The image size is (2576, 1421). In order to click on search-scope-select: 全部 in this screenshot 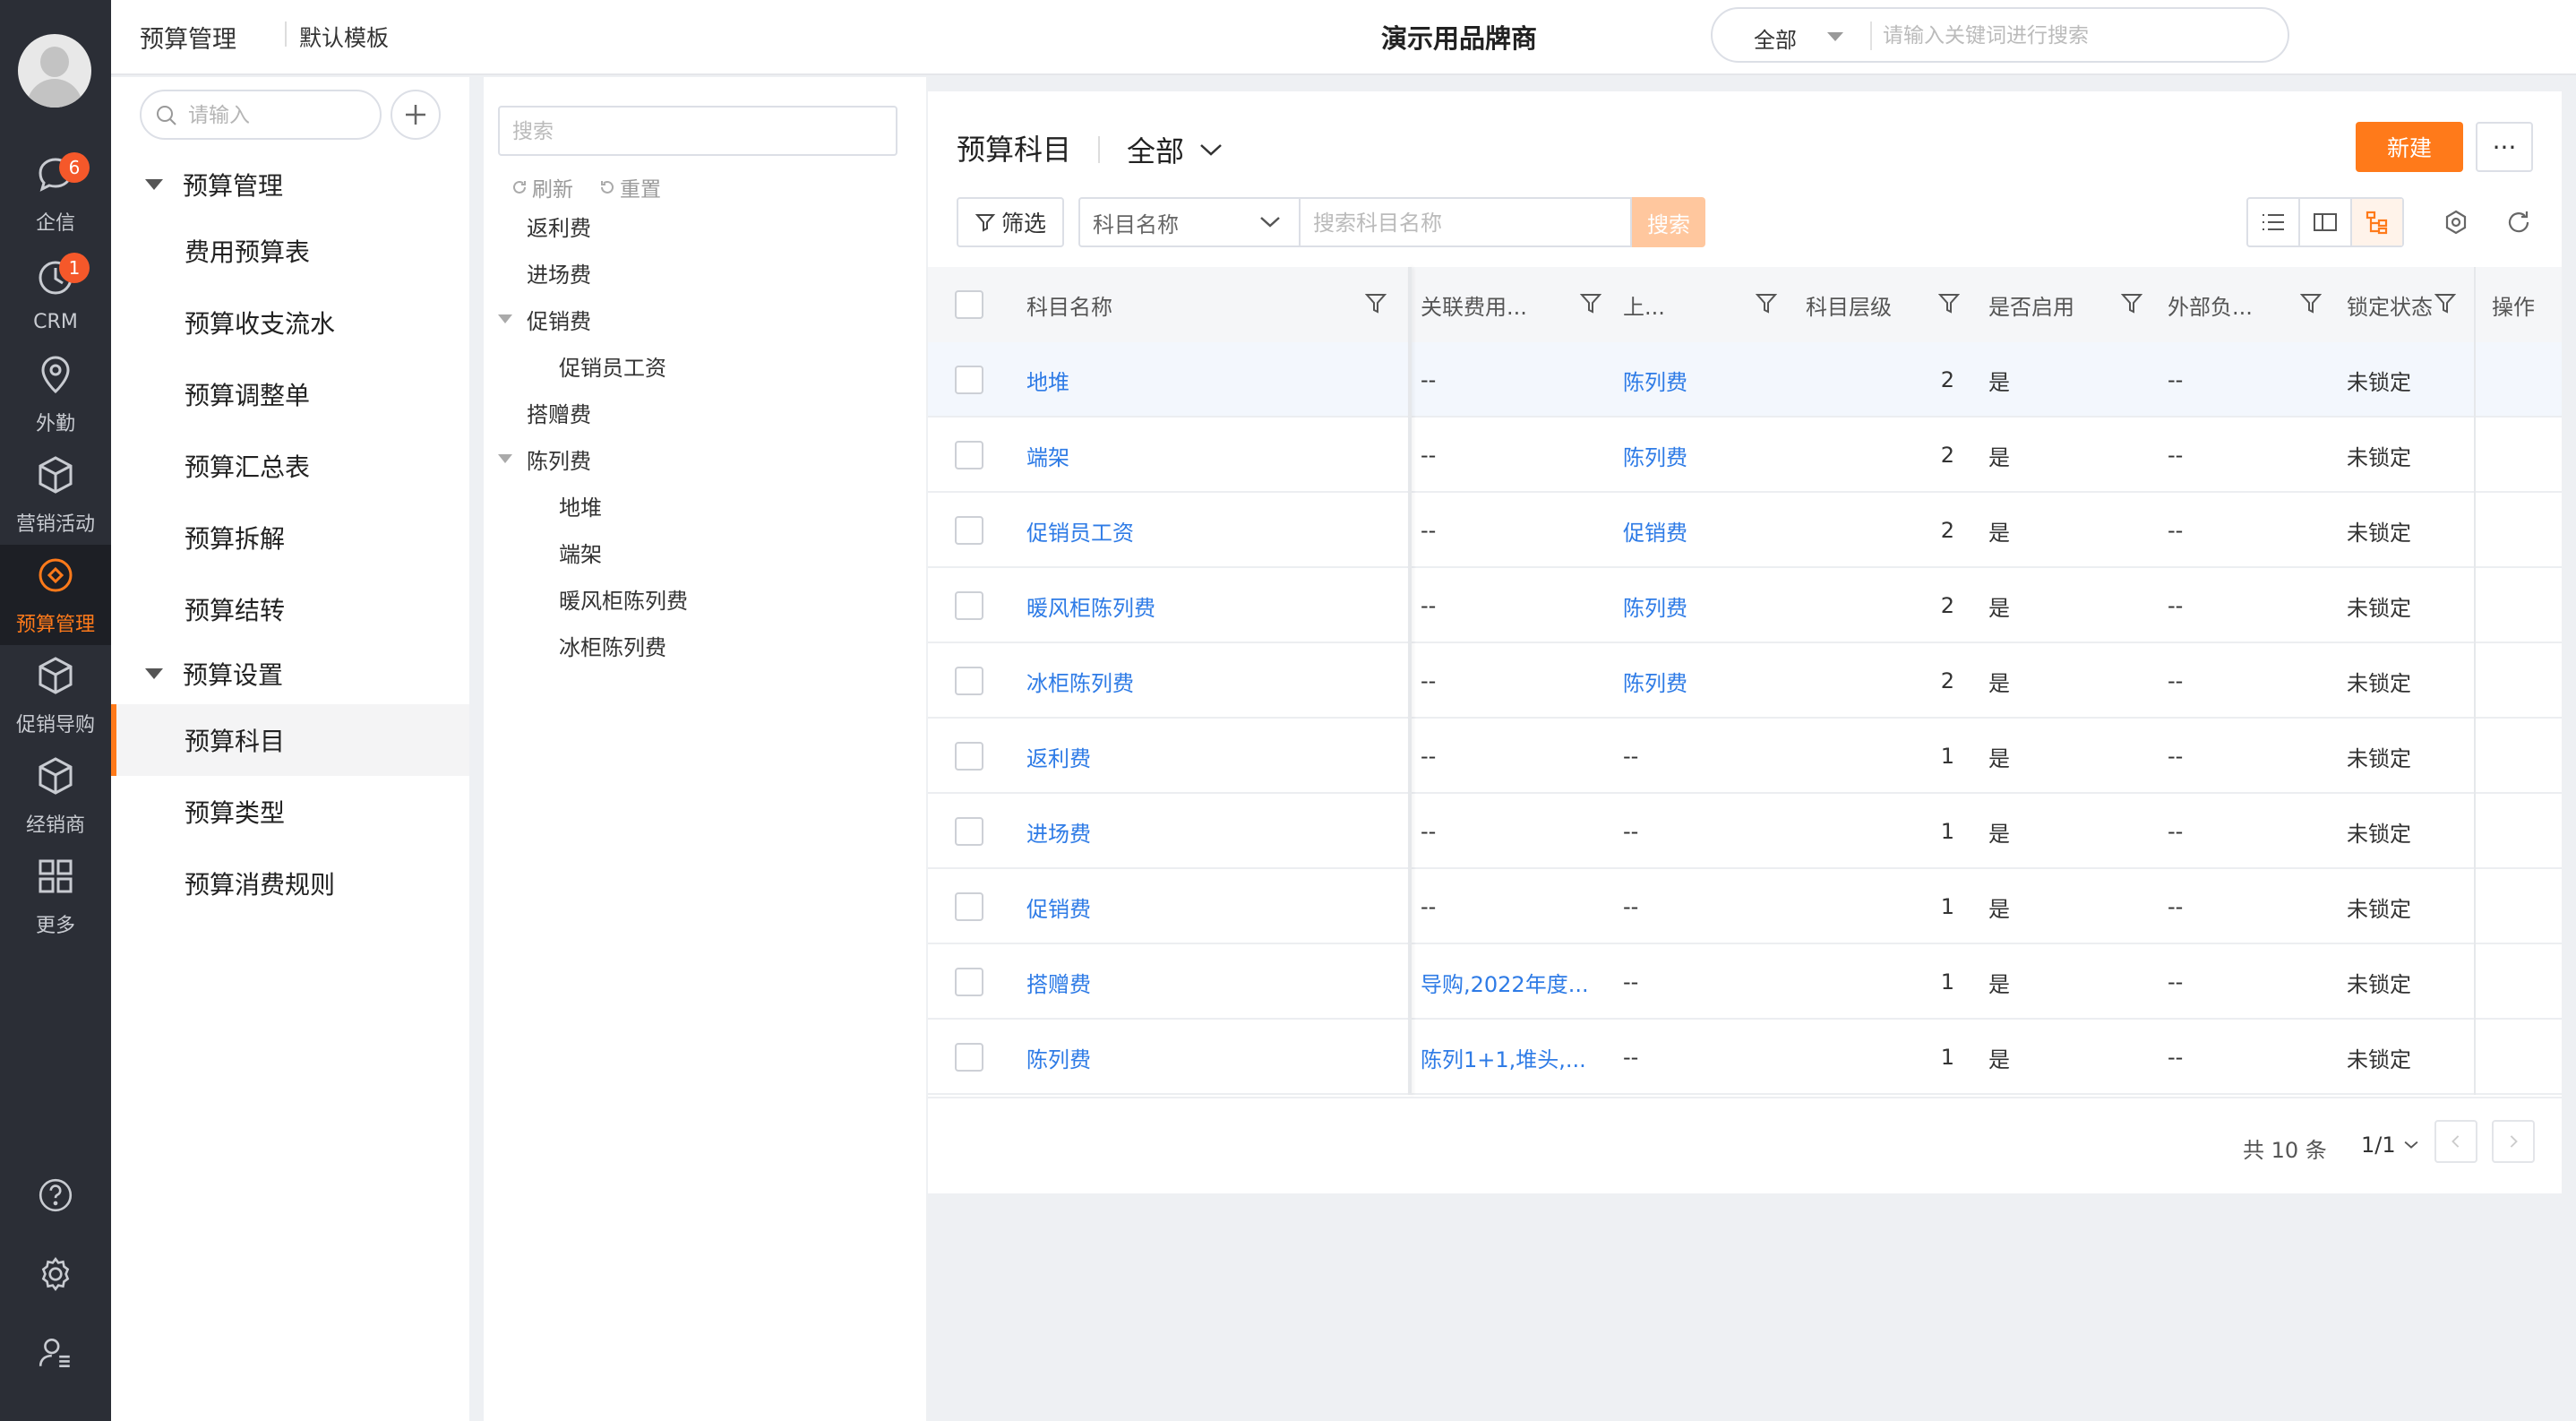, I will do `click(1775, 38)`.